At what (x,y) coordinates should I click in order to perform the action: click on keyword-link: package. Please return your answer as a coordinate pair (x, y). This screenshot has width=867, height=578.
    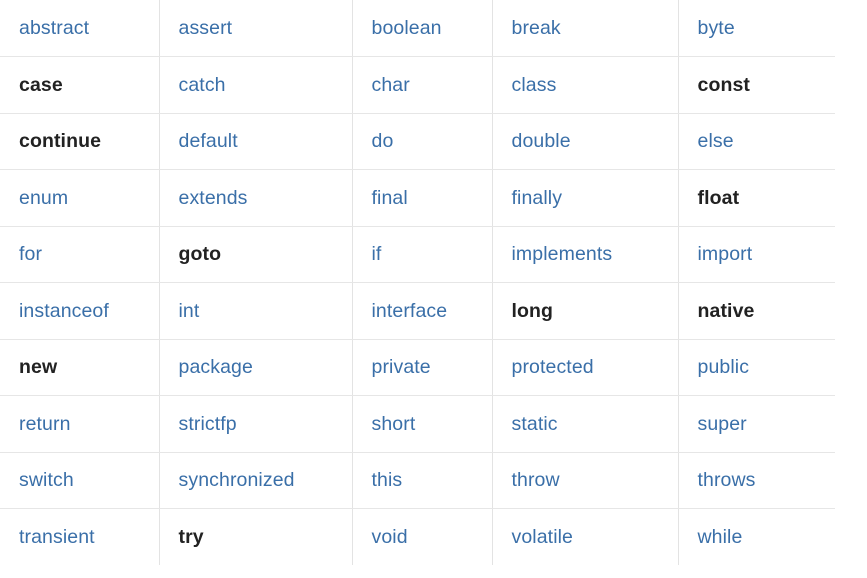
    Looking at the image, I should click on (216, 367).